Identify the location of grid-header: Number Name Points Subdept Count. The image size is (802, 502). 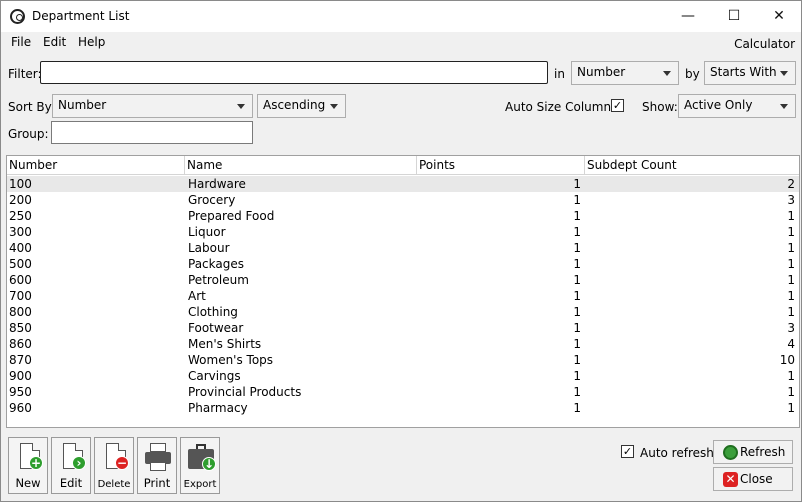
(403, 165).